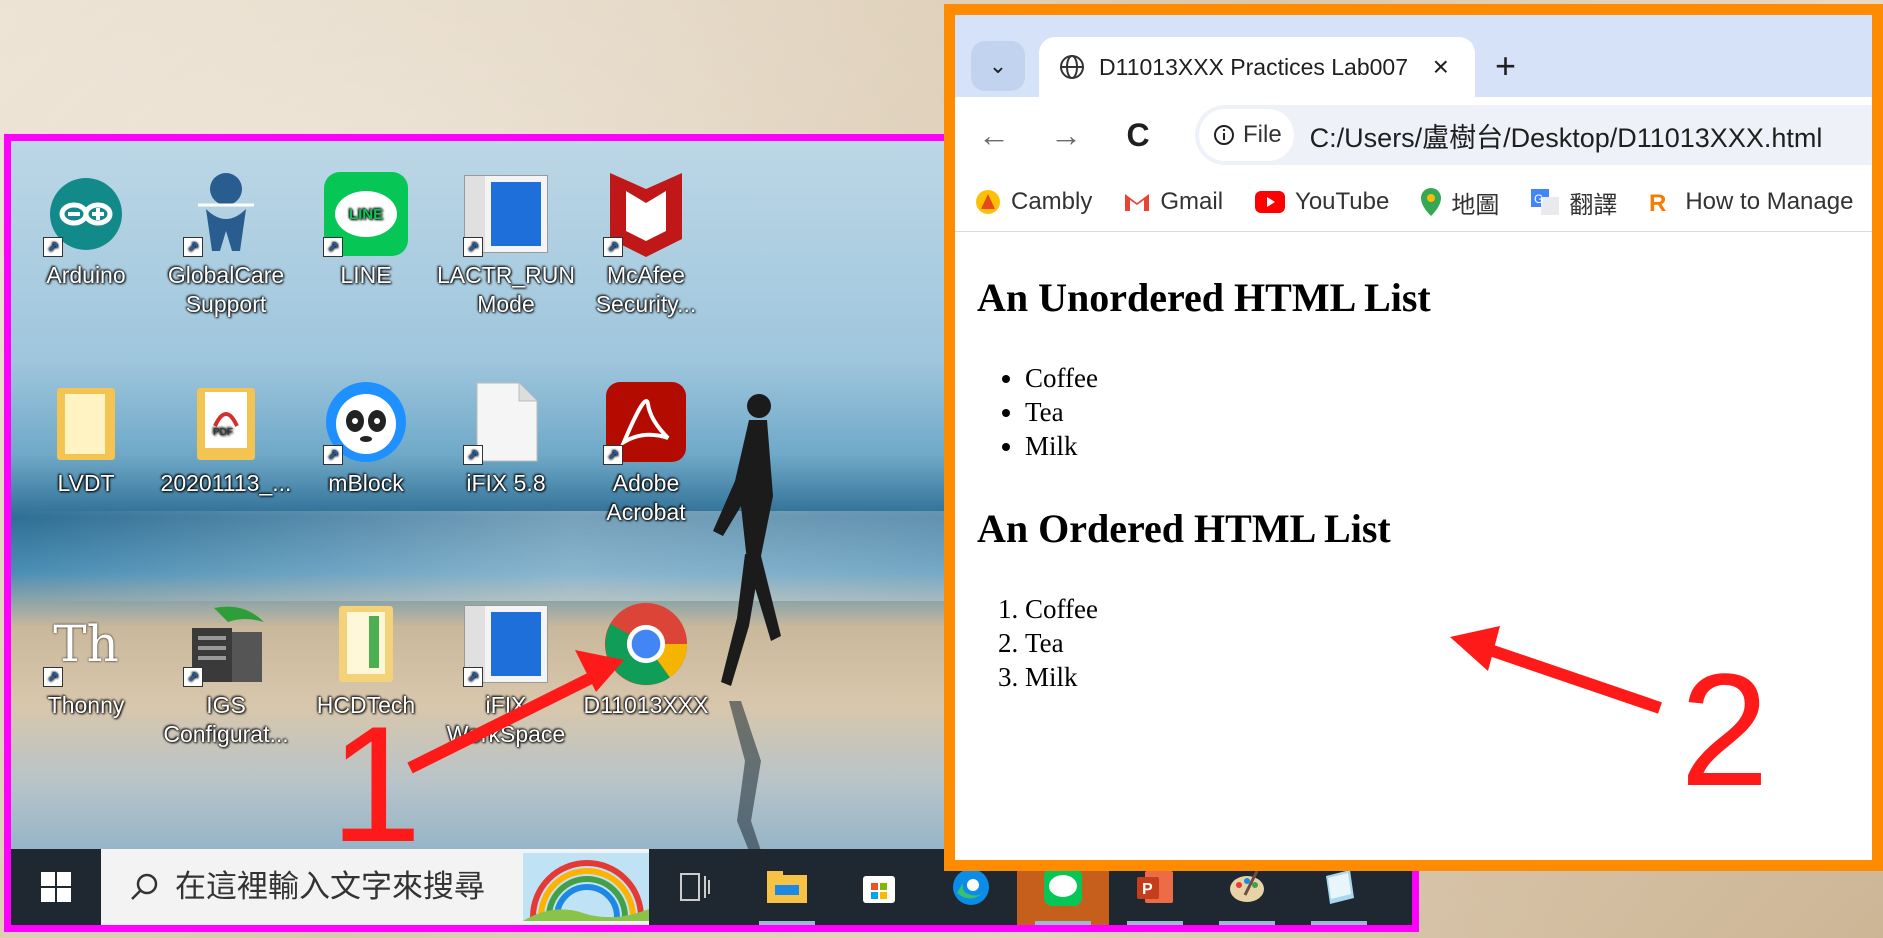 The image size is (1883, 938). I want to click on icon-label: D11013XXX, so click(646, 705).